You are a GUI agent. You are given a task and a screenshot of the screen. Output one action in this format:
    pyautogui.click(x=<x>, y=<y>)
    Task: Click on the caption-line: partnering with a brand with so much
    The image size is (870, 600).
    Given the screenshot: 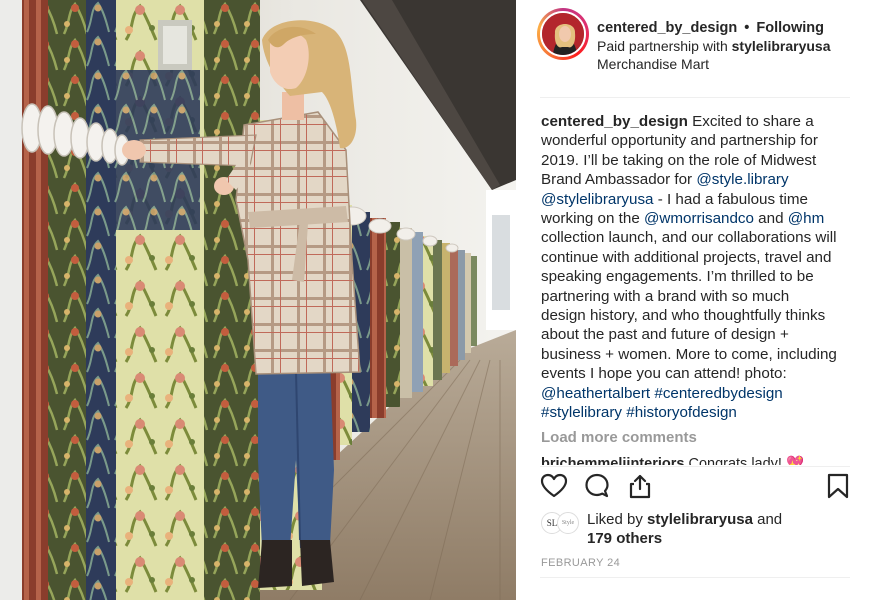 What is the action you would take?
    pyautogui.click(x=700, y=296)
    